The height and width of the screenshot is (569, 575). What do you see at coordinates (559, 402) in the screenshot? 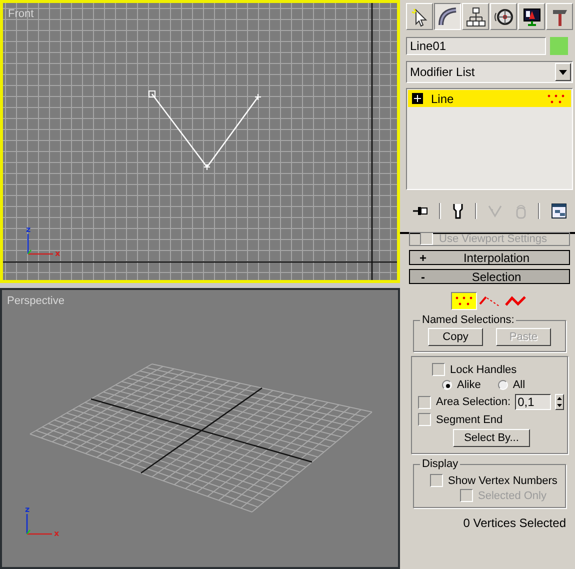
I see `spinner-arrows` at bounding box center [559, 402].